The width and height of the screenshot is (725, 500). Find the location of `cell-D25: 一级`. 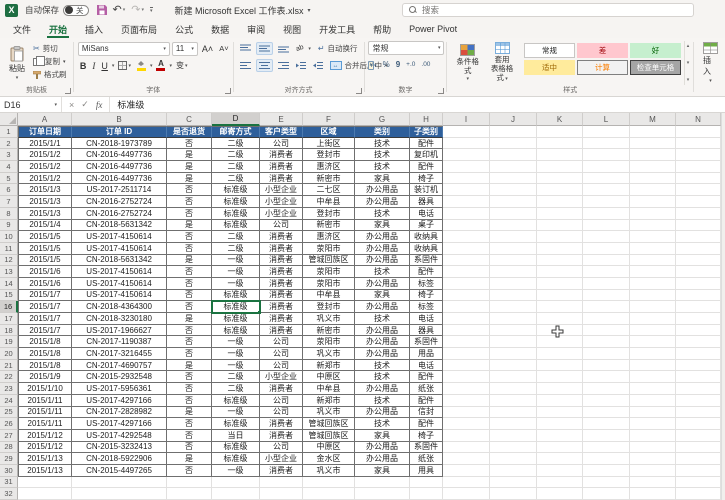

cell-D25: 一级 is located at coordinates (236, 412).